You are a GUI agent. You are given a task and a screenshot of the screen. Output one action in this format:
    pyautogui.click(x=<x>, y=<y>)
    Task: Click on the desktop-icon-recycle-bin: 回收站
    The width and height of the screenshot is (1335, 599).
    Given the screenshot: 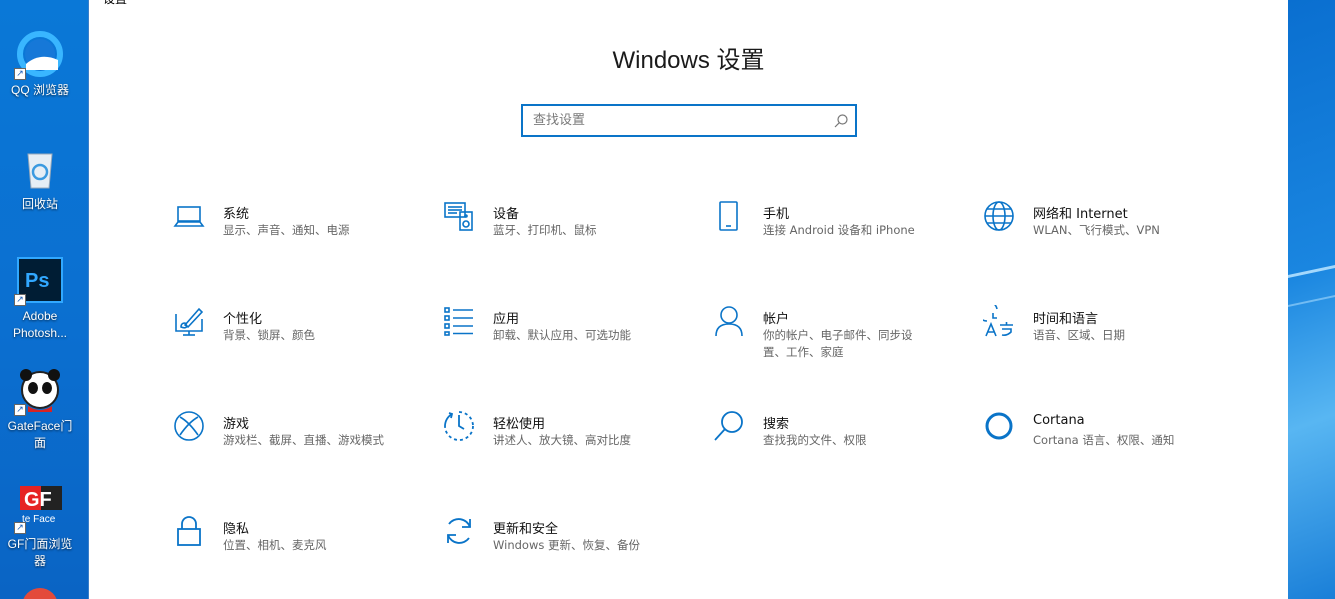 What is the action you would take?
    pyautogui.click(x=40, y=178)
    